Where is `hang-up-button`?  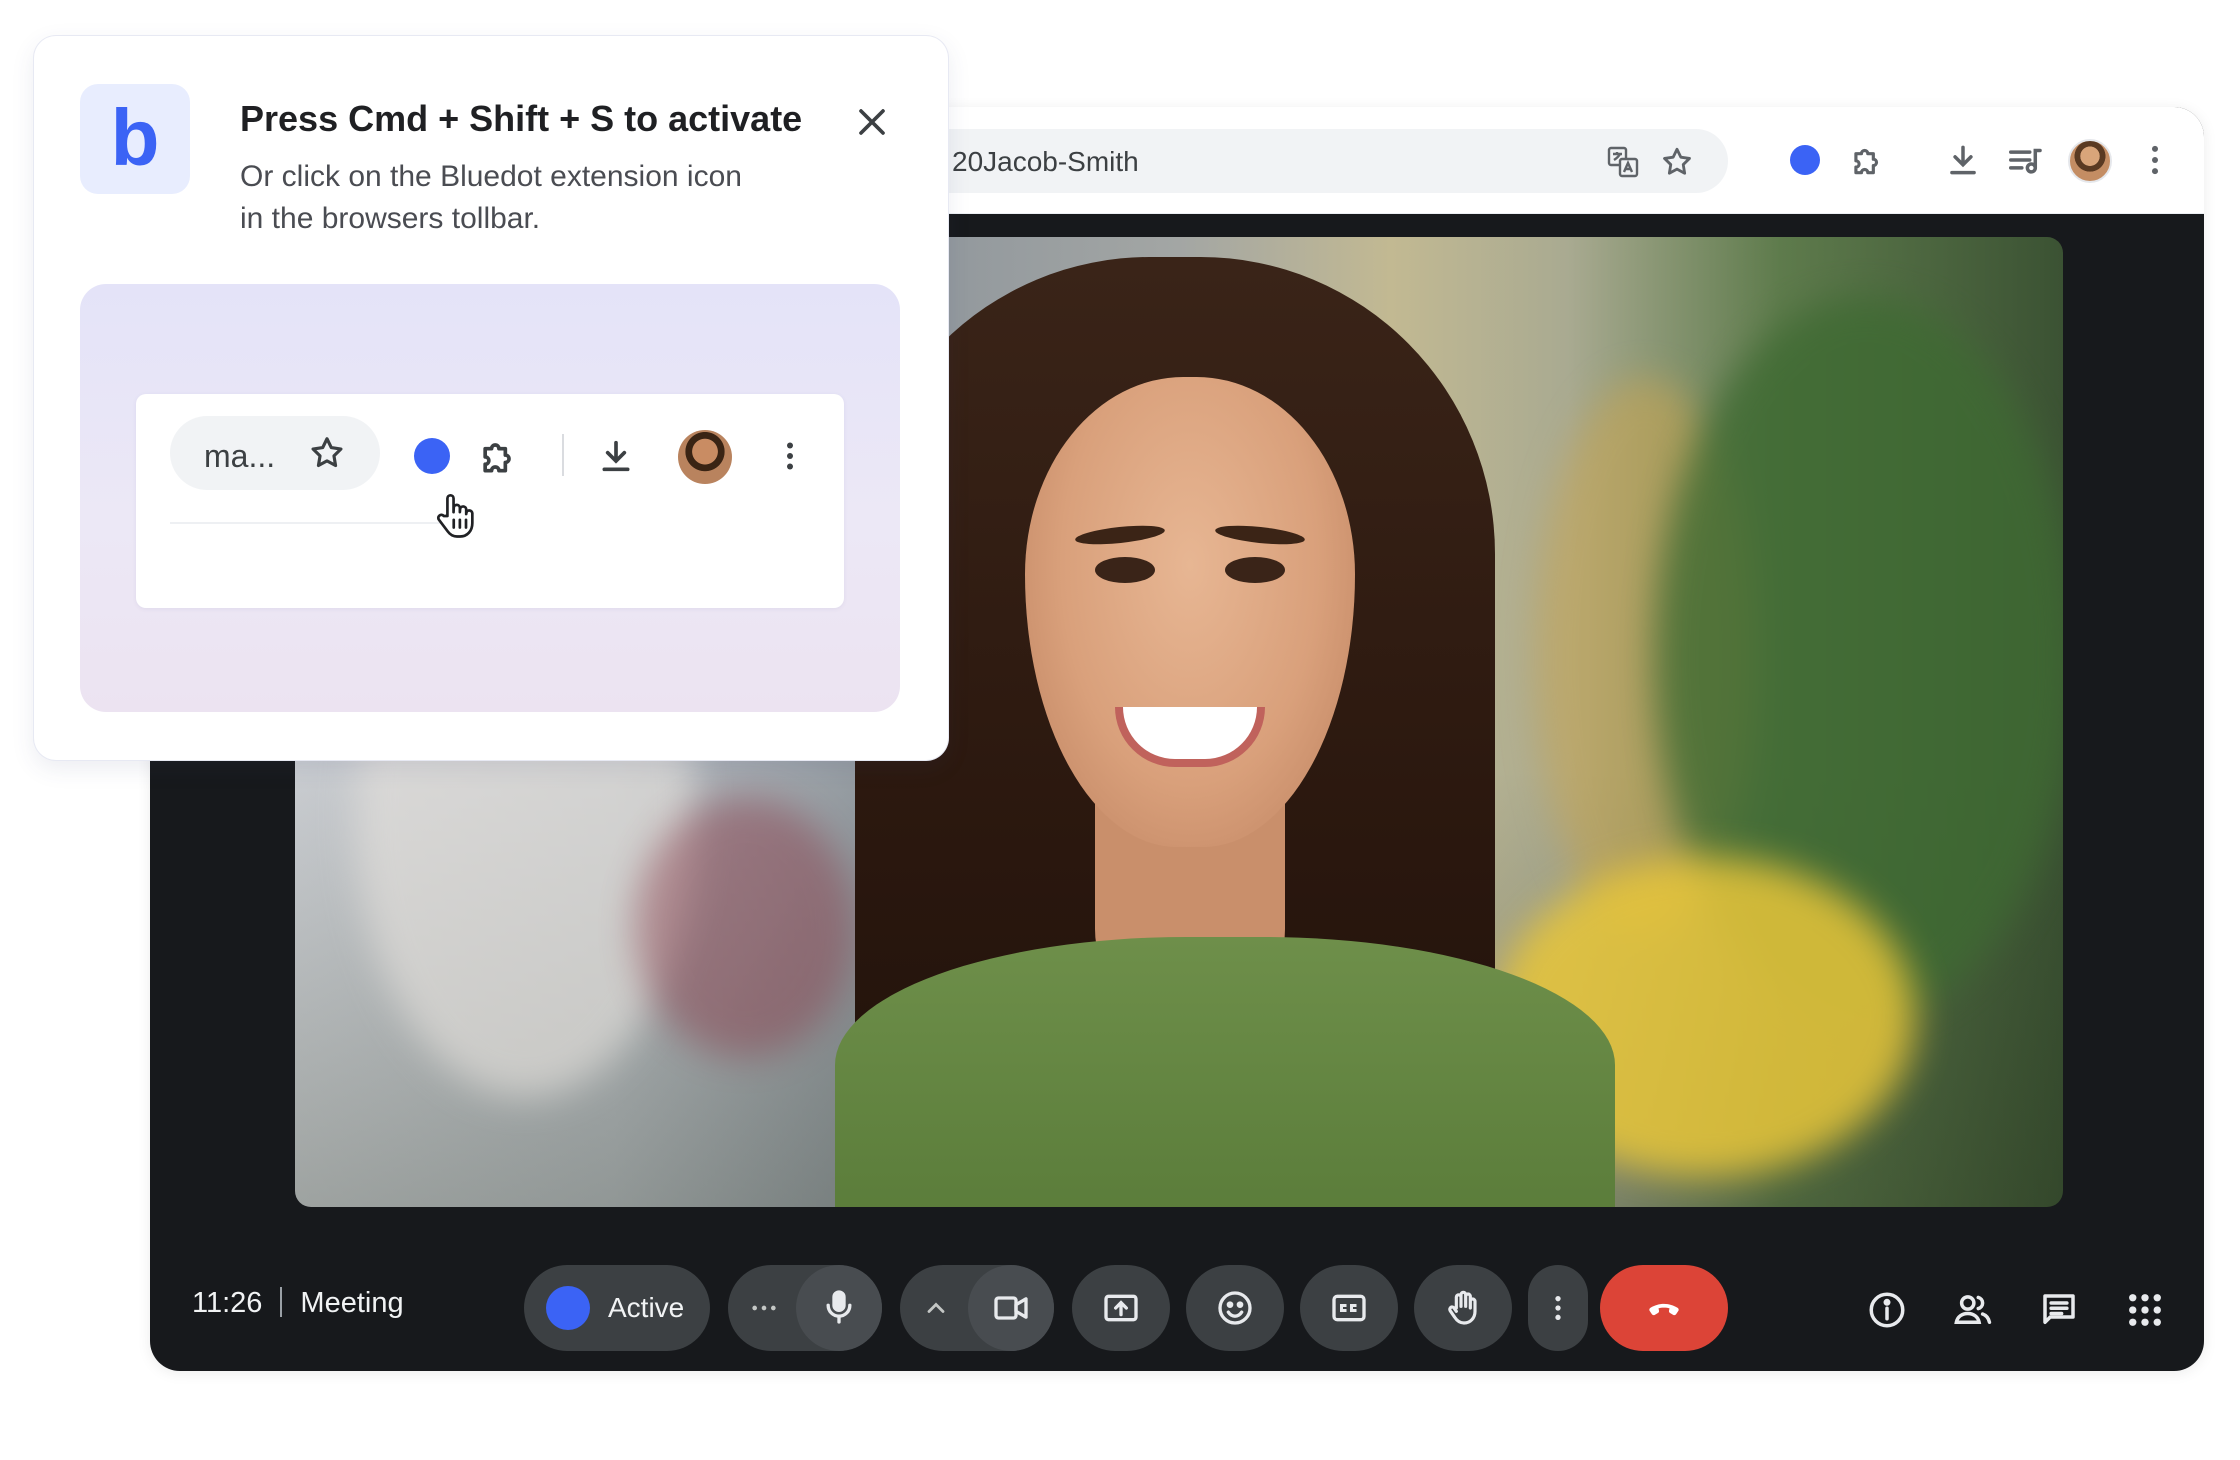 hang-up-button is located at coordinates (1664, 1308).